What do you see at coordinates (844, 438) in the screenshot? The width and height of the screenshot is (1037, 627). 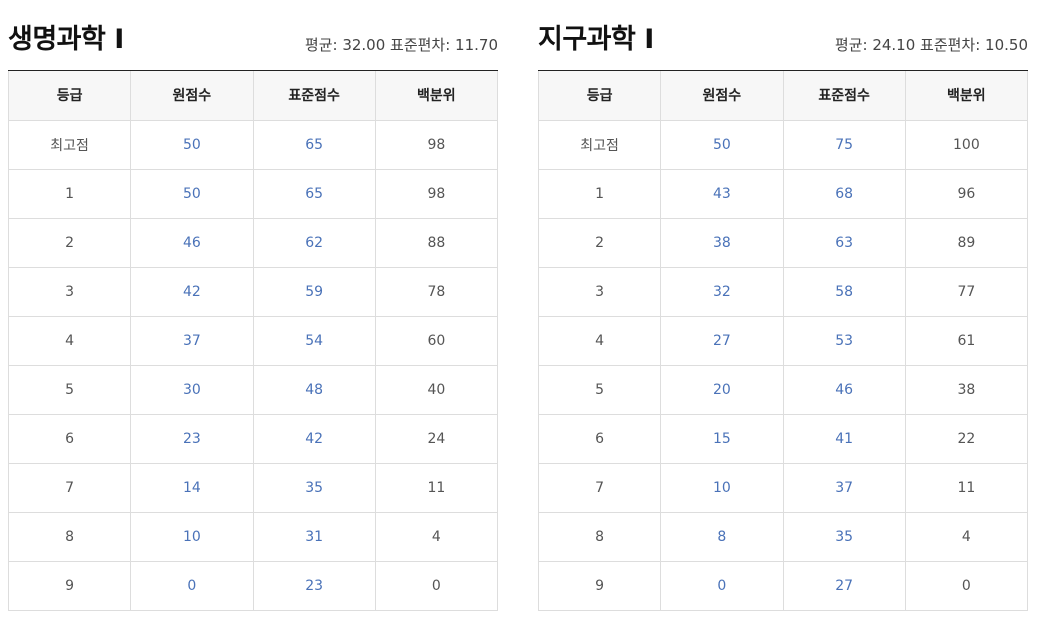 I see `cell-standard-score: 41` at bounding box center [844, 438].